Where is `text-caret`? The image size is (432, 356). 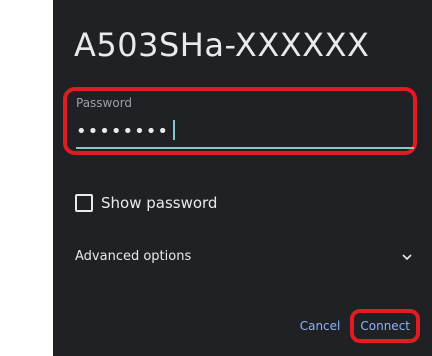
text-caret is located at coordinates (173, 130).